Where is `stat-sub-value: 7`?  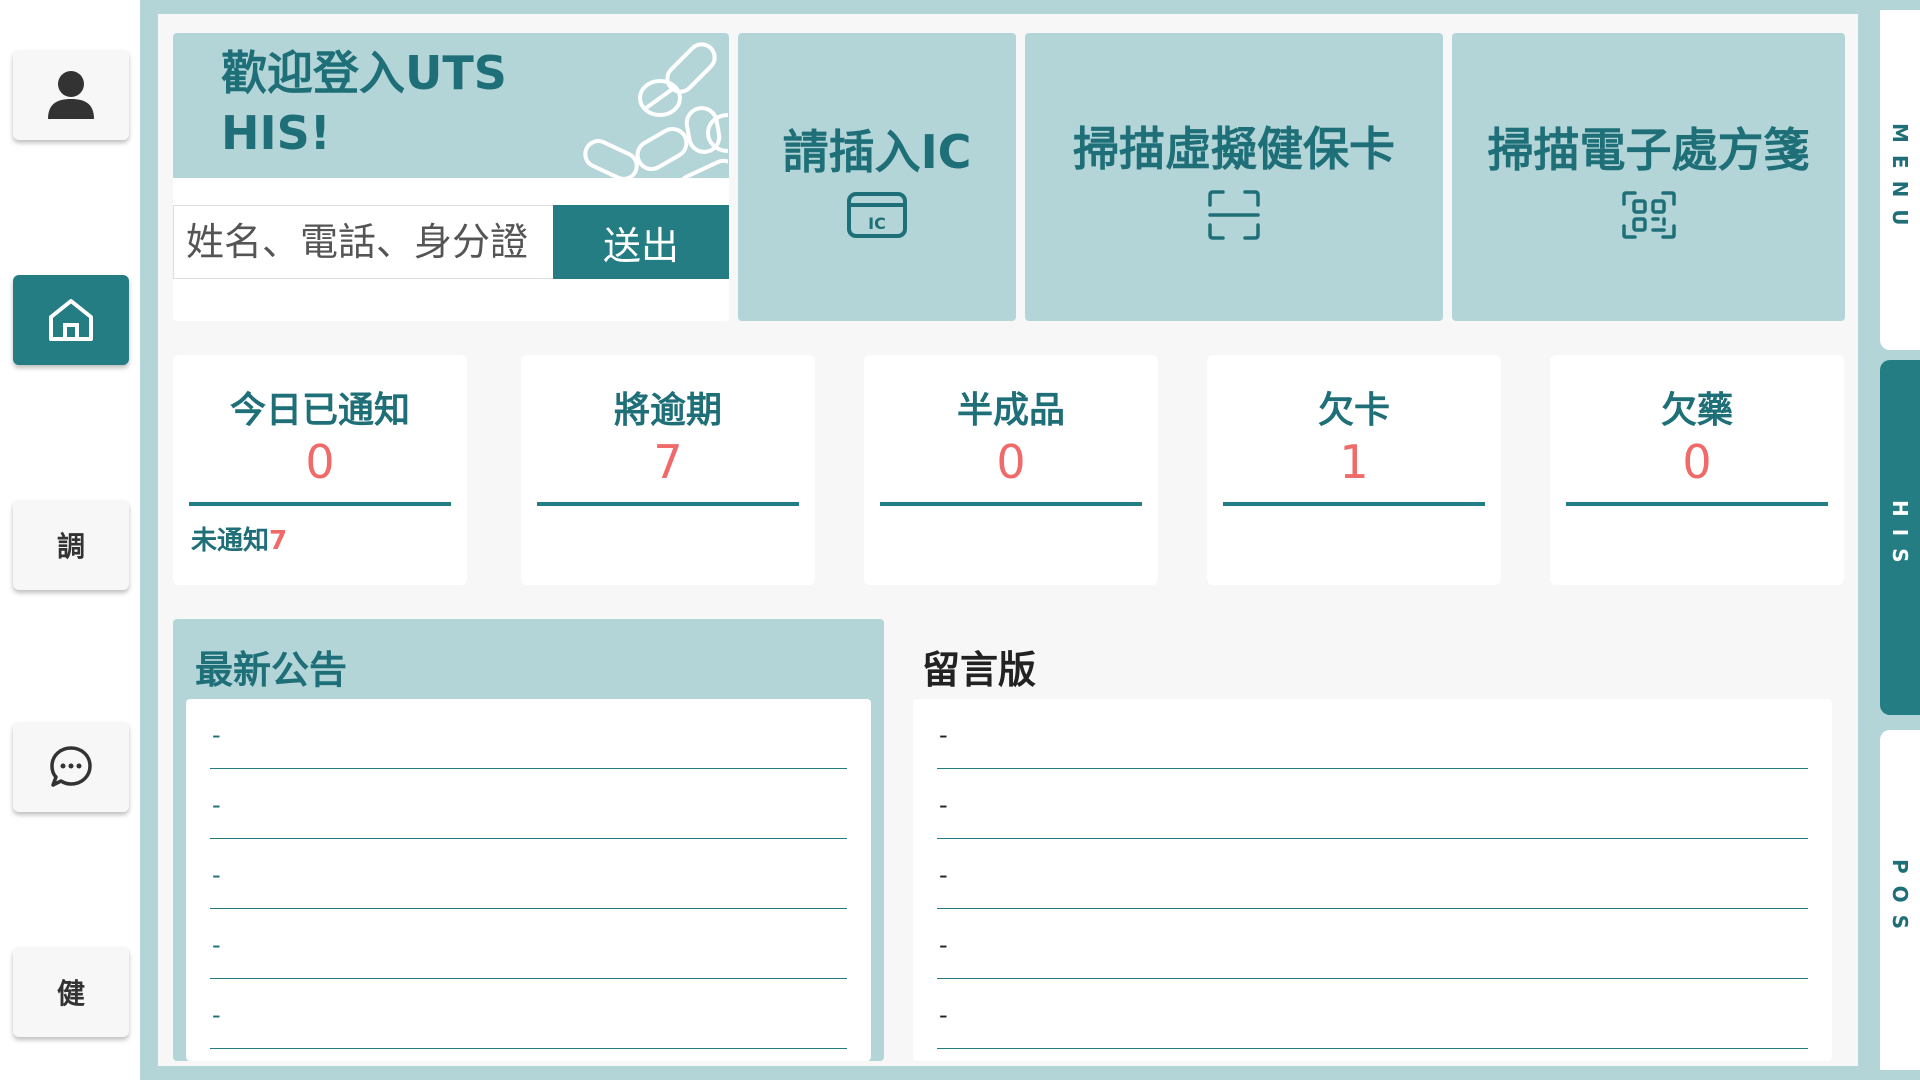
stat-sub-value: 7 is located at coordinates (278, 541).